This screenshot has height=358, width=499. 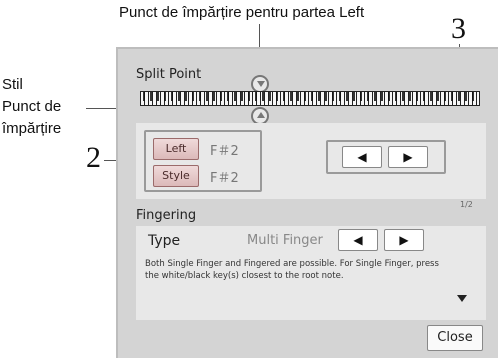 What do you see at coordinates (32, 128) in the screenshot?
I see `callout-style-label-3: împărțire` at bounding box center [32, 128].